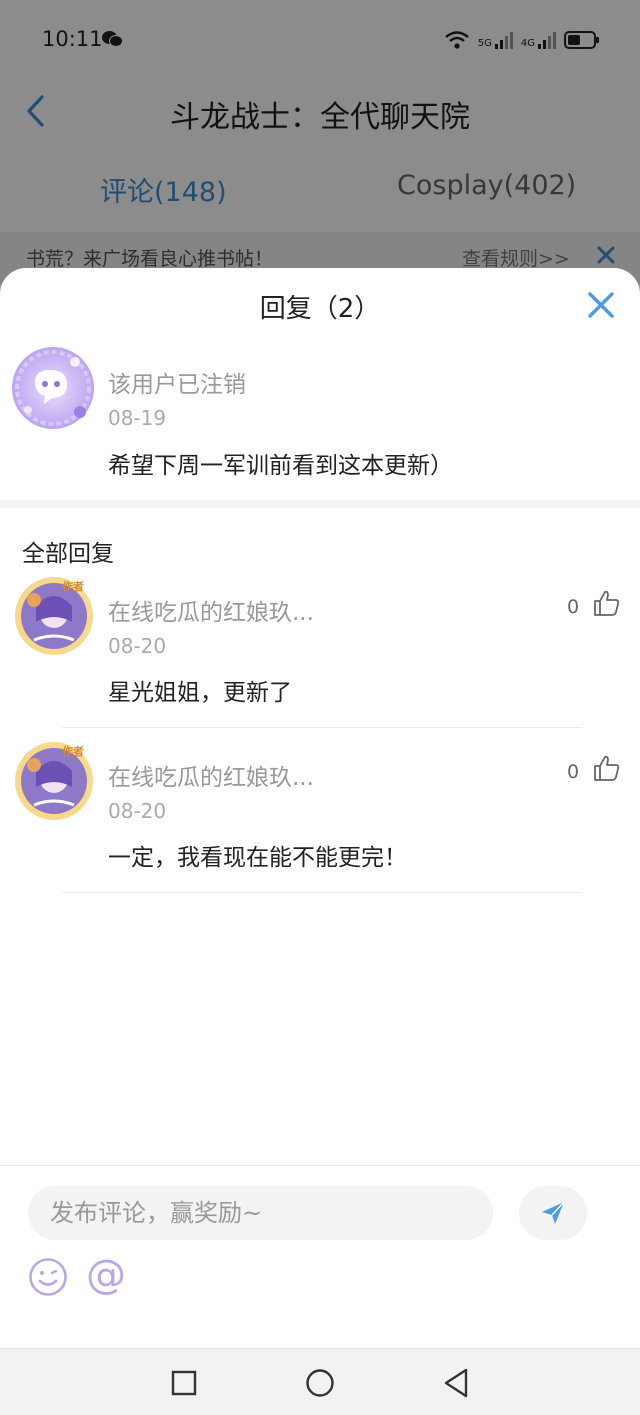 The image size is (640, 1415). I want to click on send-icon, so click(553, 1212).